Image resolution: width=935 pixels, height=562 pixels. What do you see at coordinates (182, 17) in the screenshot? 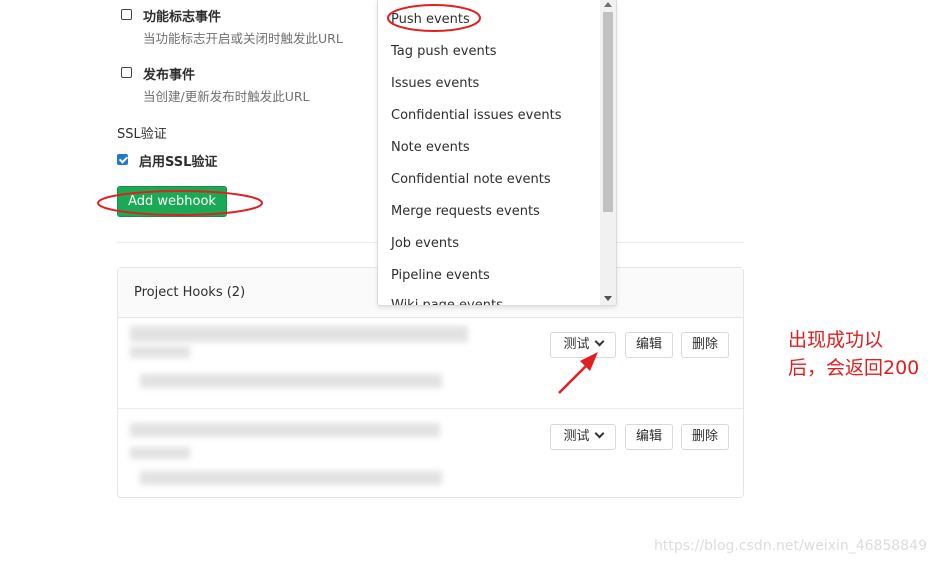
I see `feature-flag-events-label: 功能标志事件` at bounding box center [182, 17].